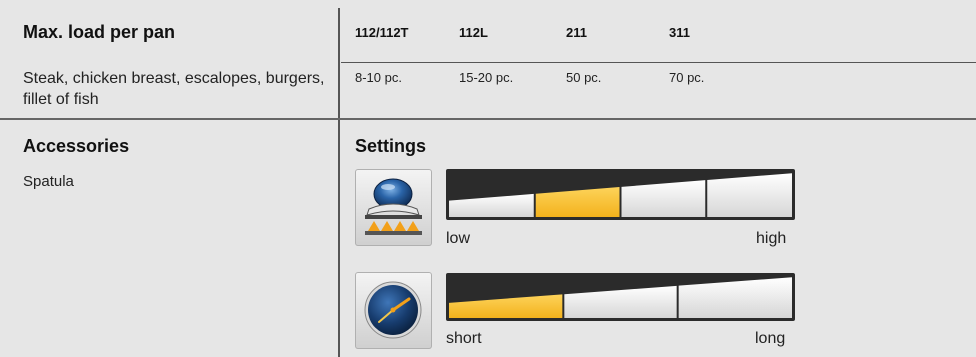 Image resolution: width=976 pixels, height=357 pixels. I want to click on model-112-112t: 112/112T, so click(382, 32).